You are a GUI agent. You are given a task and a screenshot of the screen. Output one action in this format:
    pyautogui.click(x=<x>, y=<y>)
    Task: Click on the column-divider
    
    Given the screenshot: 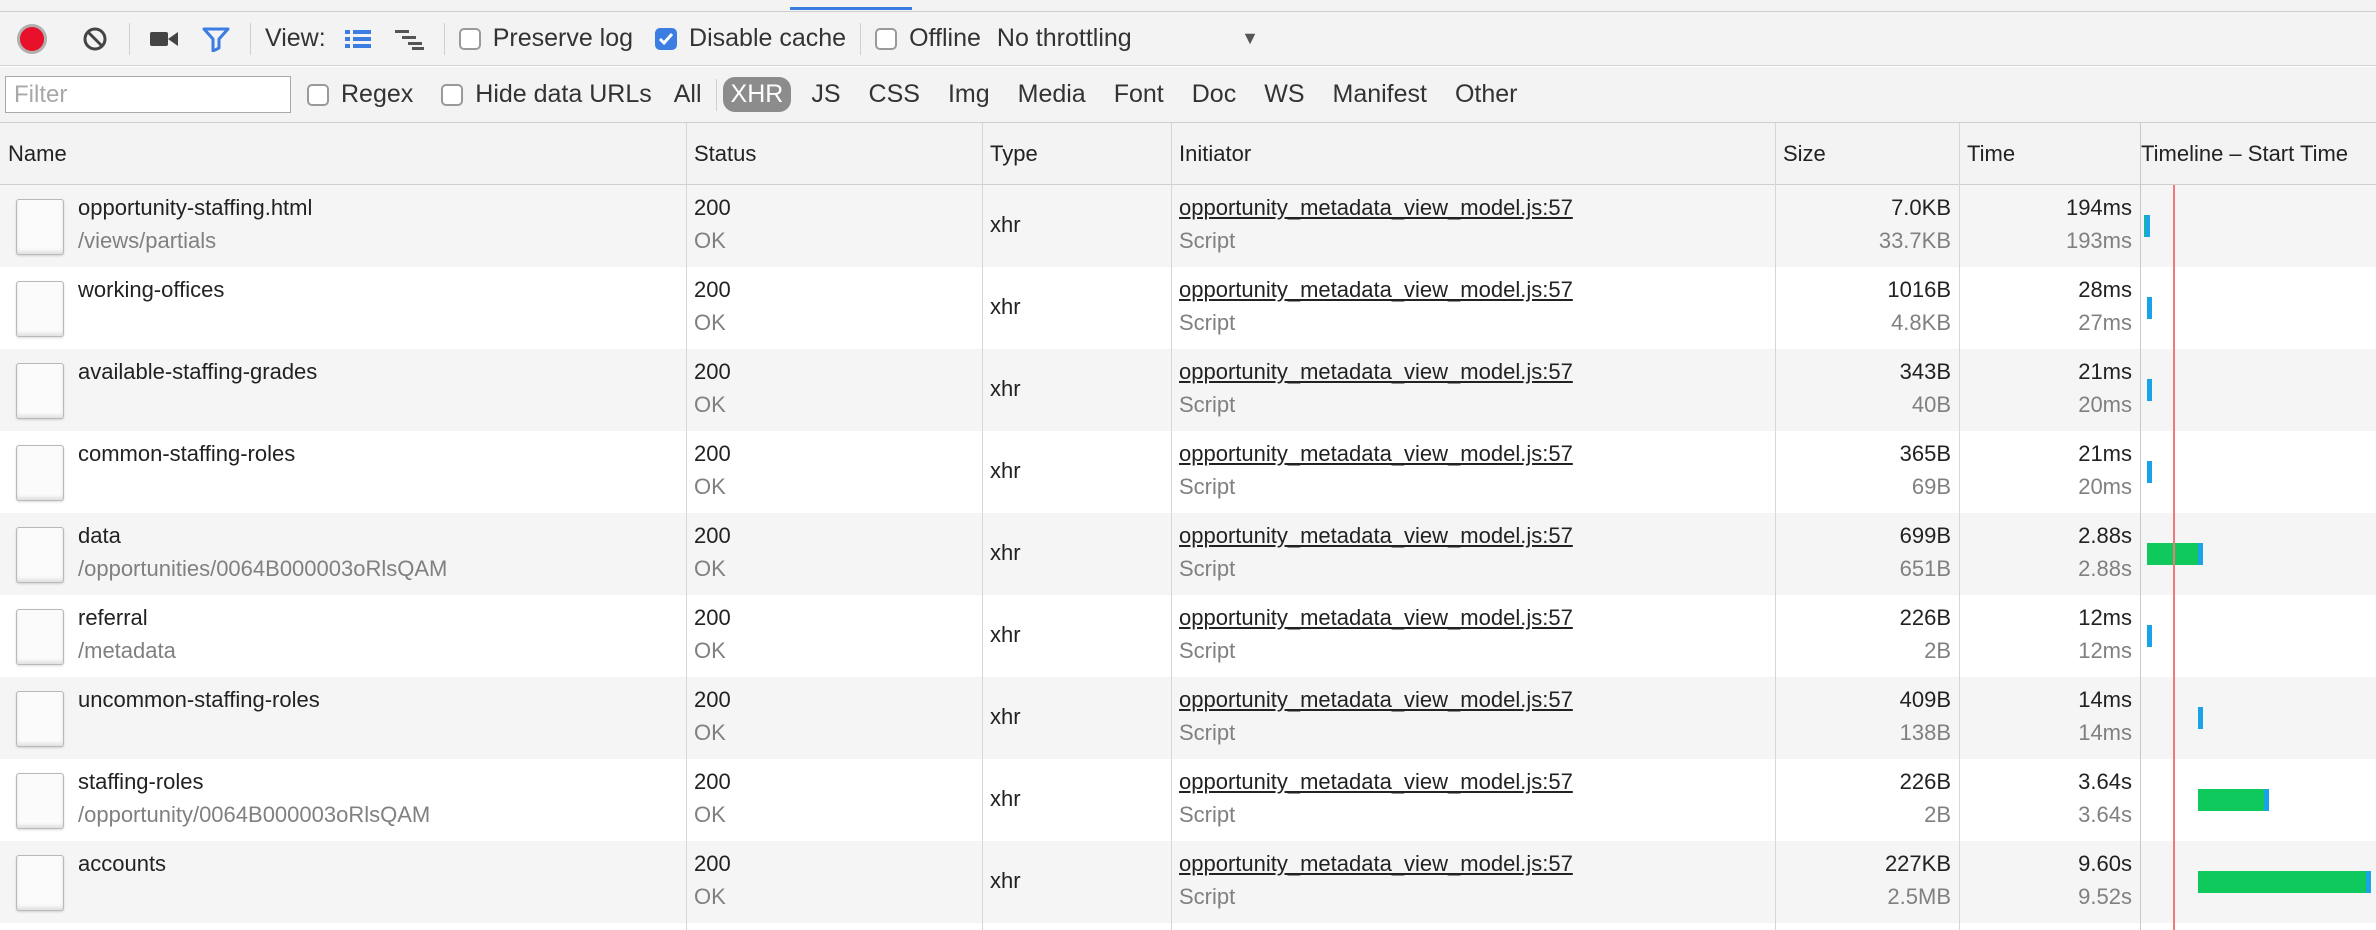 What is the action you would take?
    pyautogui.click(x=1775, y=526)
    